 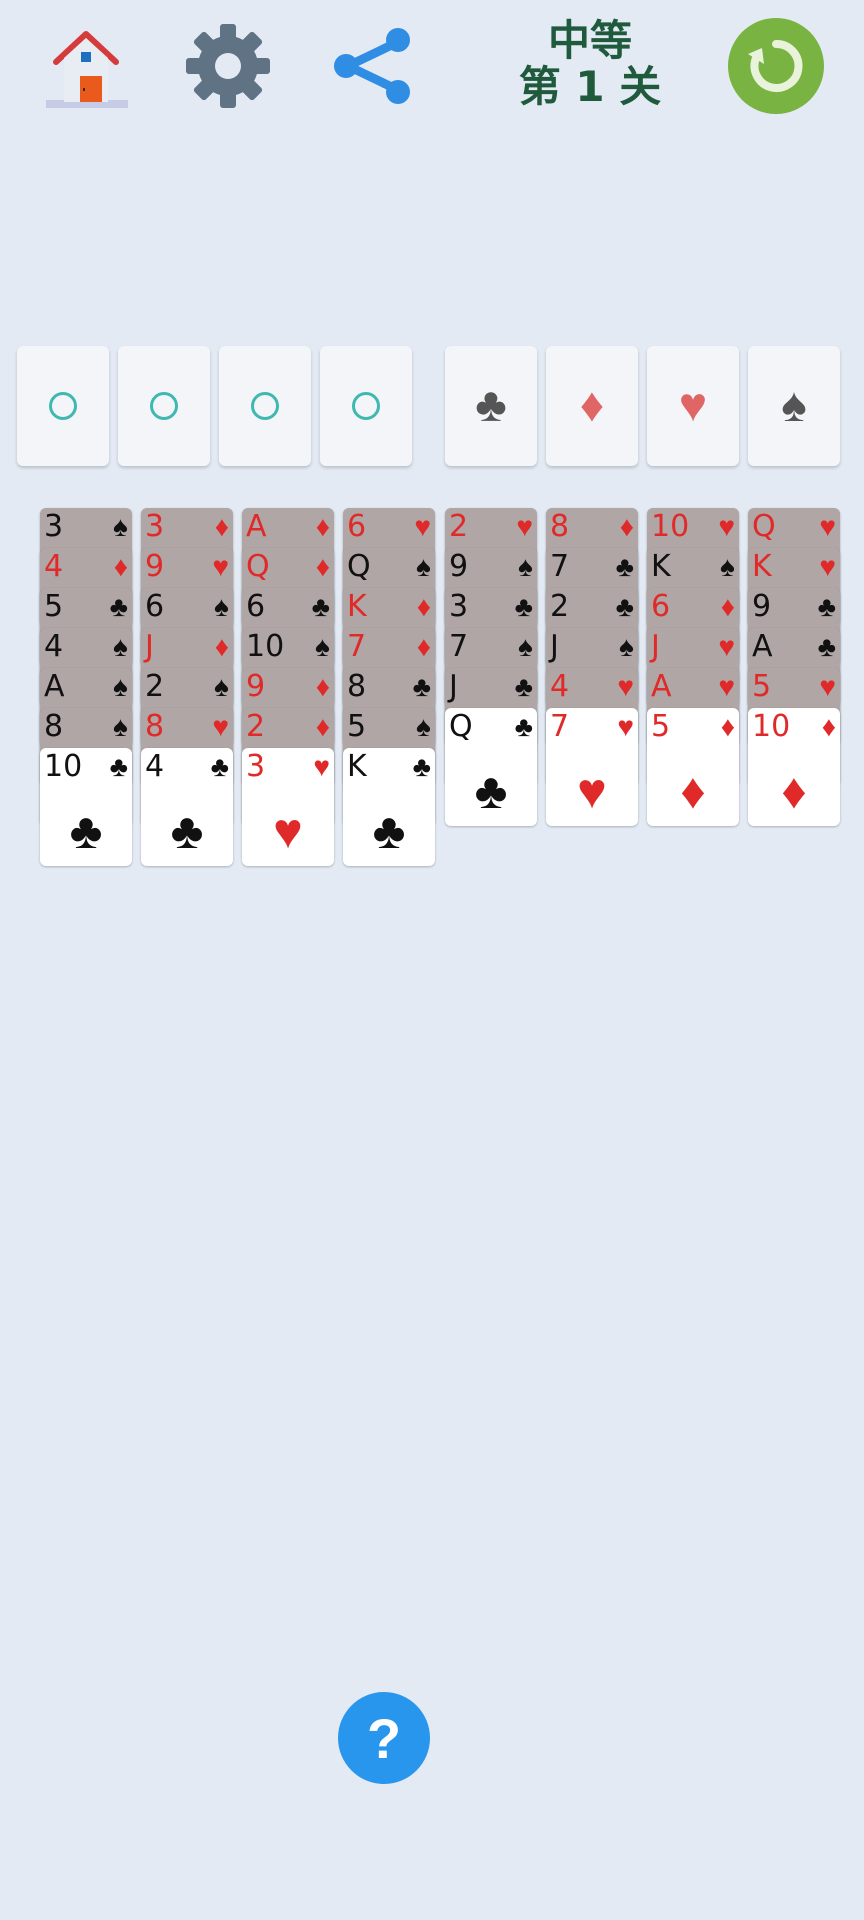 What do you see at coordinates (256, 726) in the screenshot?
I see `card-rank: 2` at bounding box center [256, 726].